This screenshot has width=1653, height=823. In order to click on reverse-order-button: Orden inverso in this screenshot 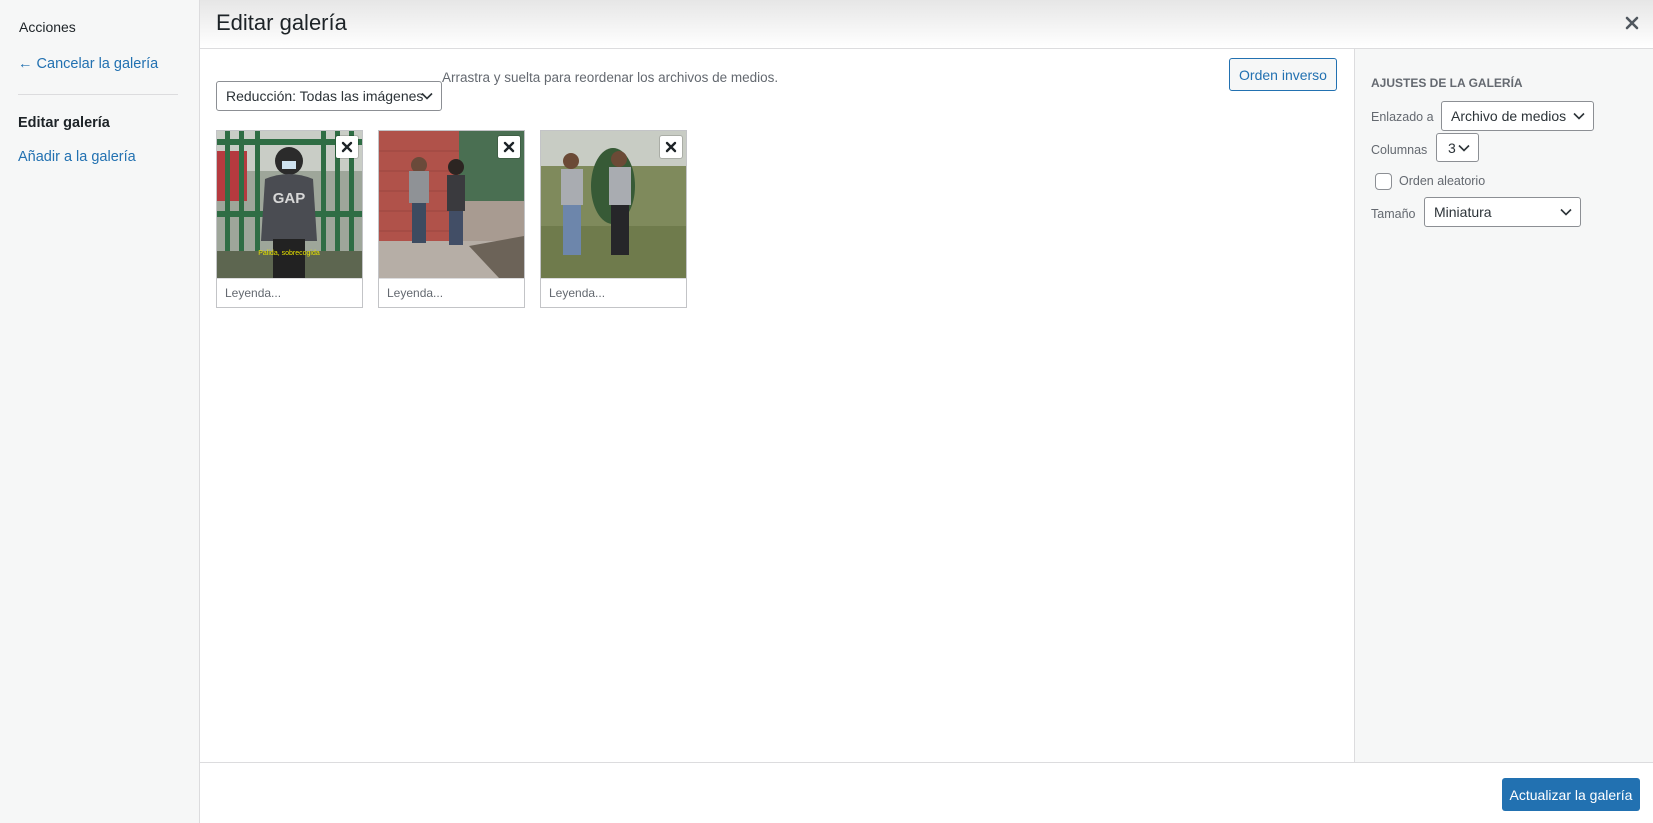, I will do `click(1283, 74)`.